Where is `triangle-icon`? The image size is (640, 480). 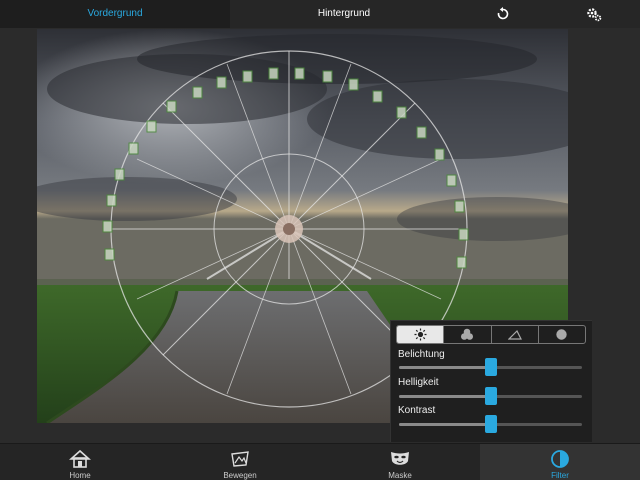 triangle-icon is located at coordinates (514, 334).